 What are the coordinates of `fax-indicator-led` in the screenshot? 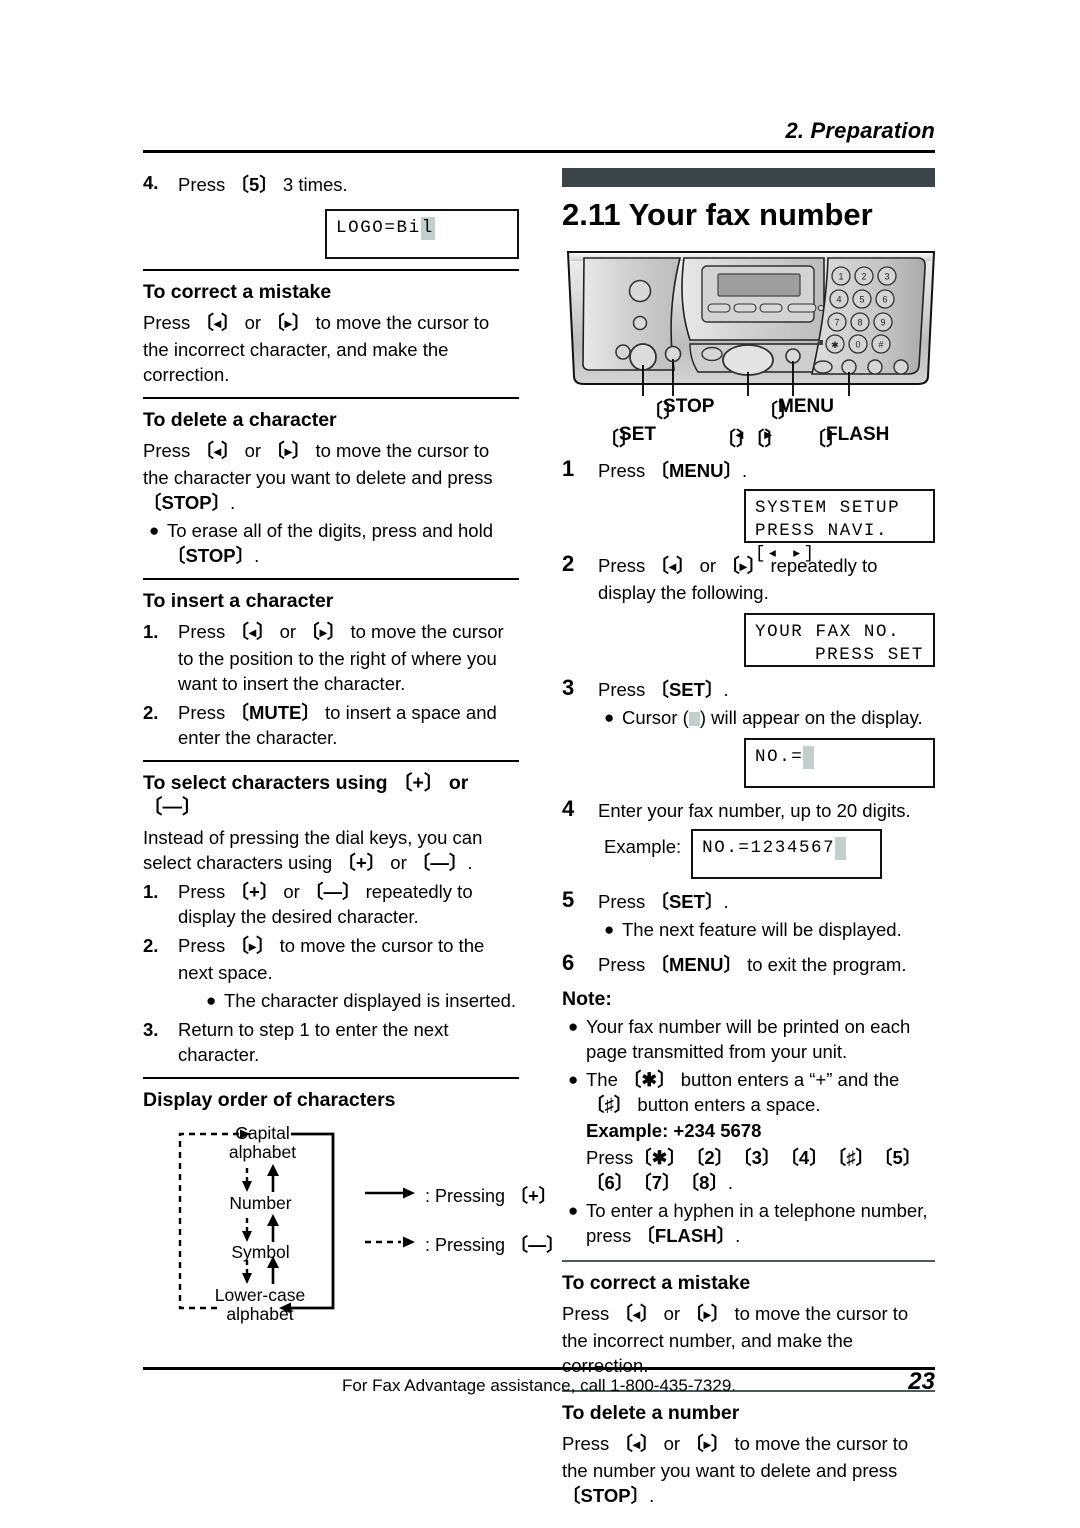 It's located at (821, 308).